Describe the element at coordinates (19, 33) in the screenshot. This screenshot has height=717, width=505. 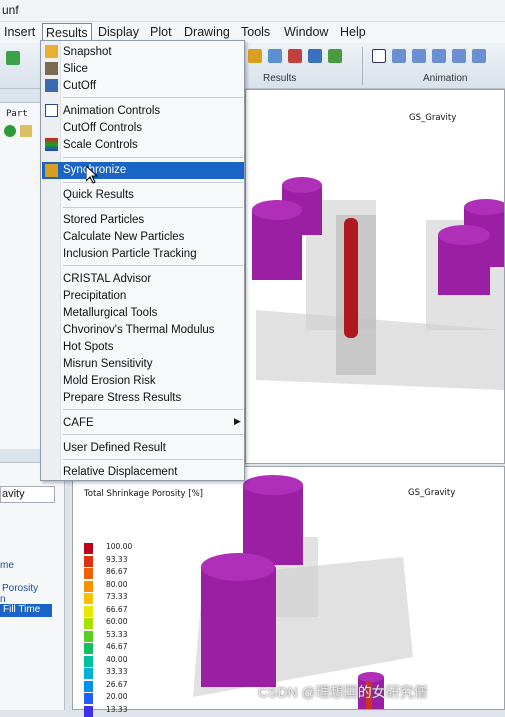
I see `menu-insert: Insert` at that location.